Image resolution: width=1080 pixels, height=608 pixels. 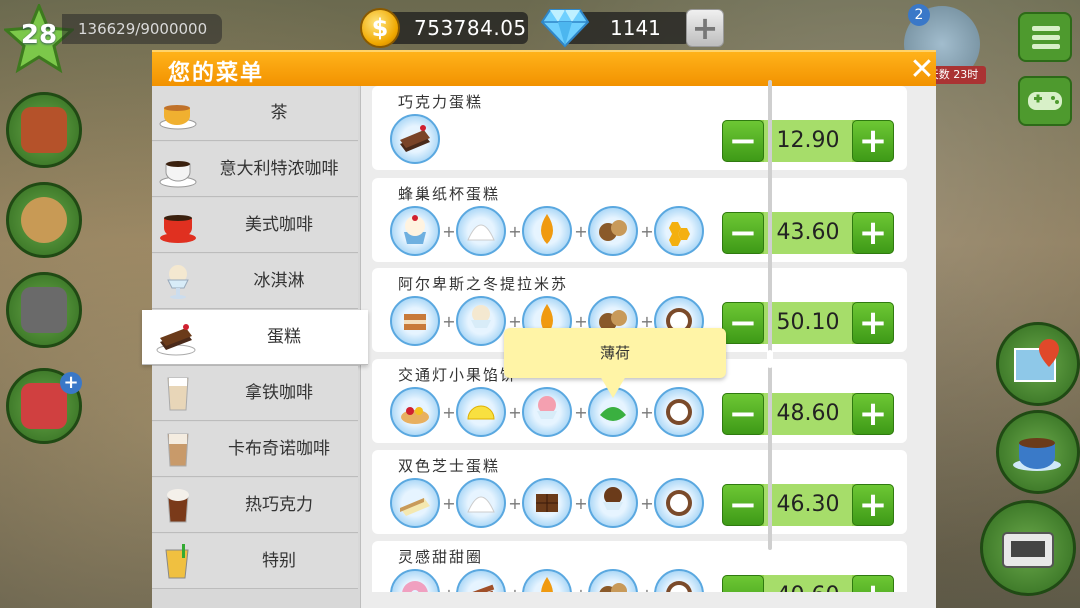 I want to click on phone-button, so click(x=44, y=310).